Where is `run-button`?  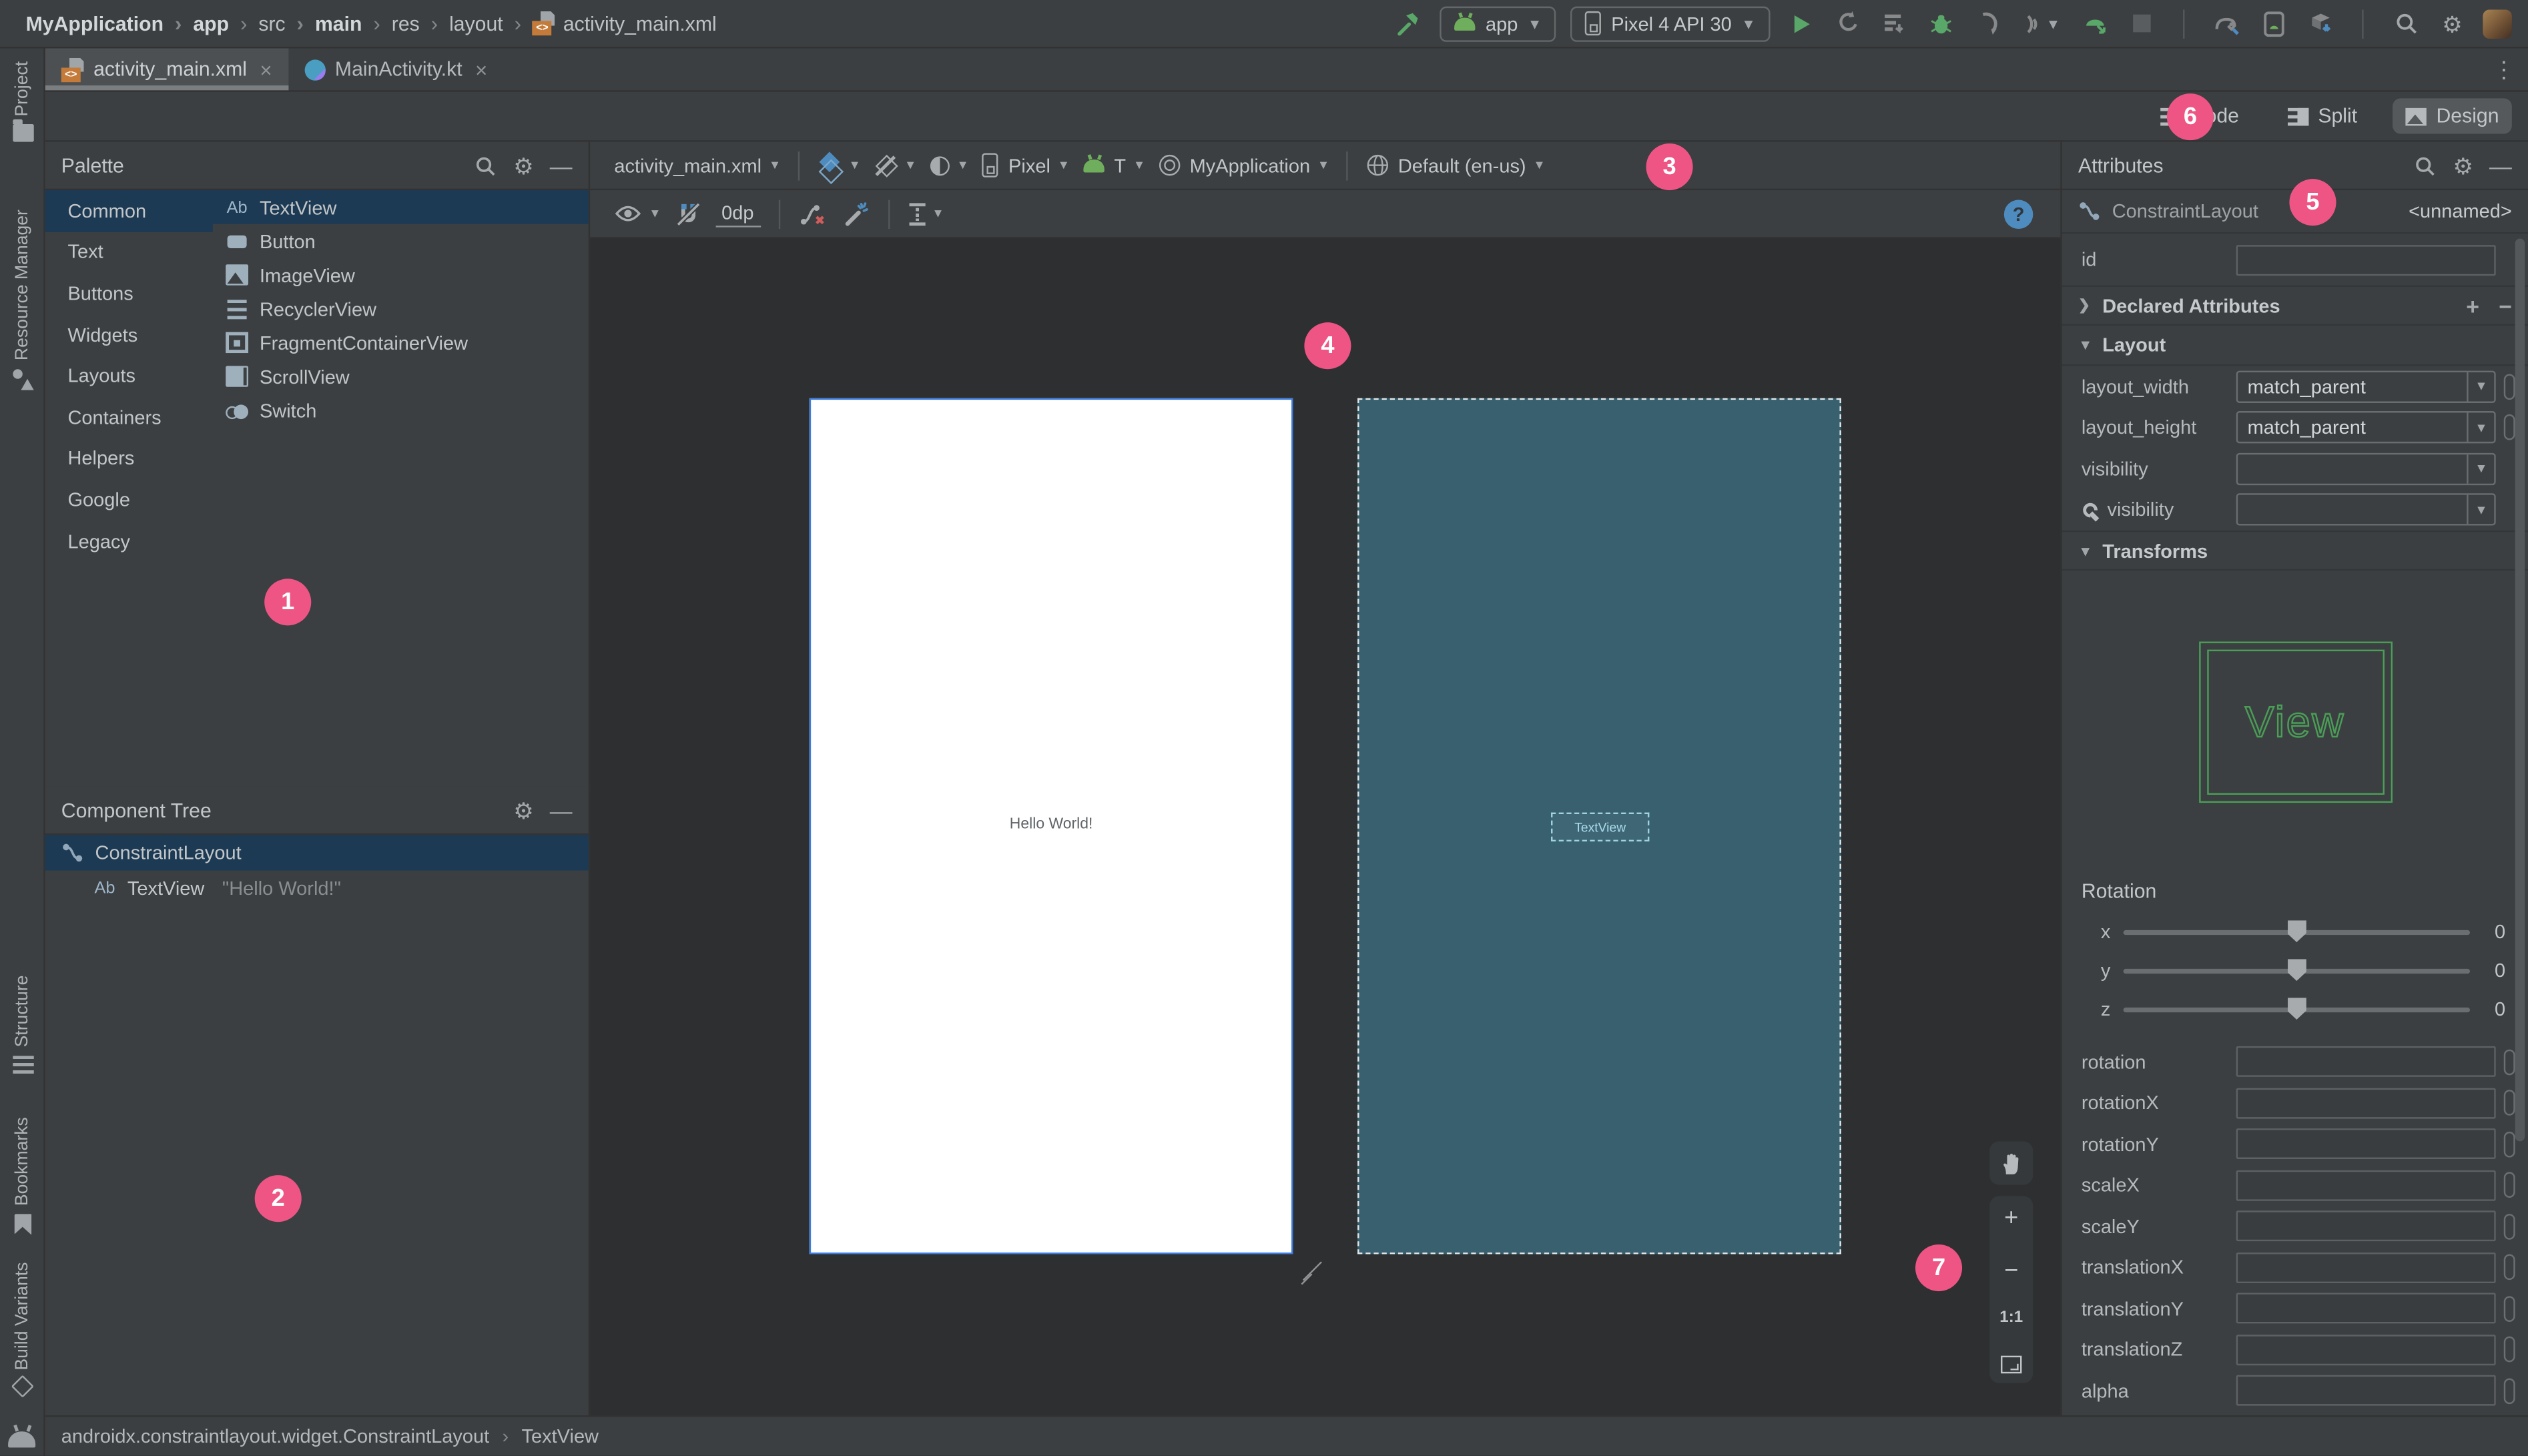
run-button is located at coordinates (1801, 23).